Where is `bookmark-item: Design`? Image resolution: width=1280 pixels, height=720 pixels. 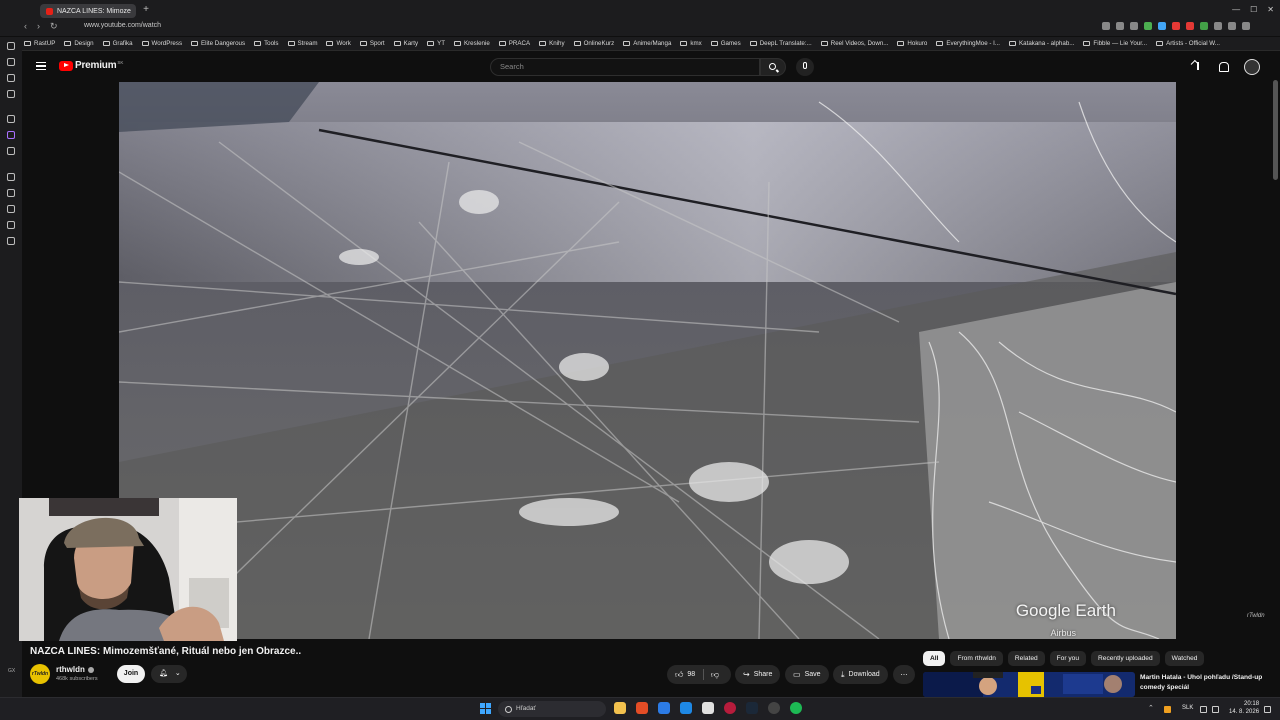 bookmark-item: Design is located at coordinates (79, 43).